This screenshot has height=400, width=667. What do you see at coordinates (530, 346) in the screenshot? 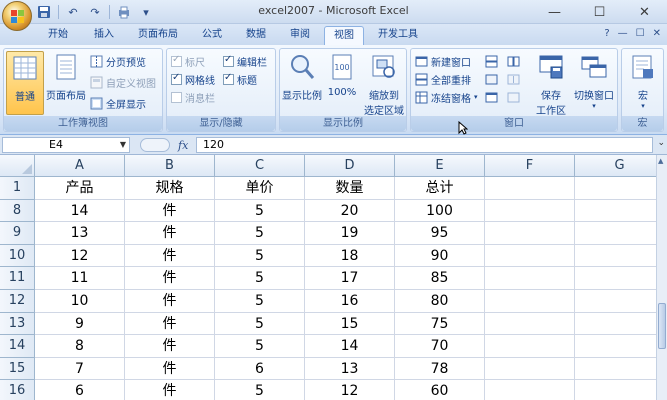
I see `cell-f14` at bounding box center [530, 346].